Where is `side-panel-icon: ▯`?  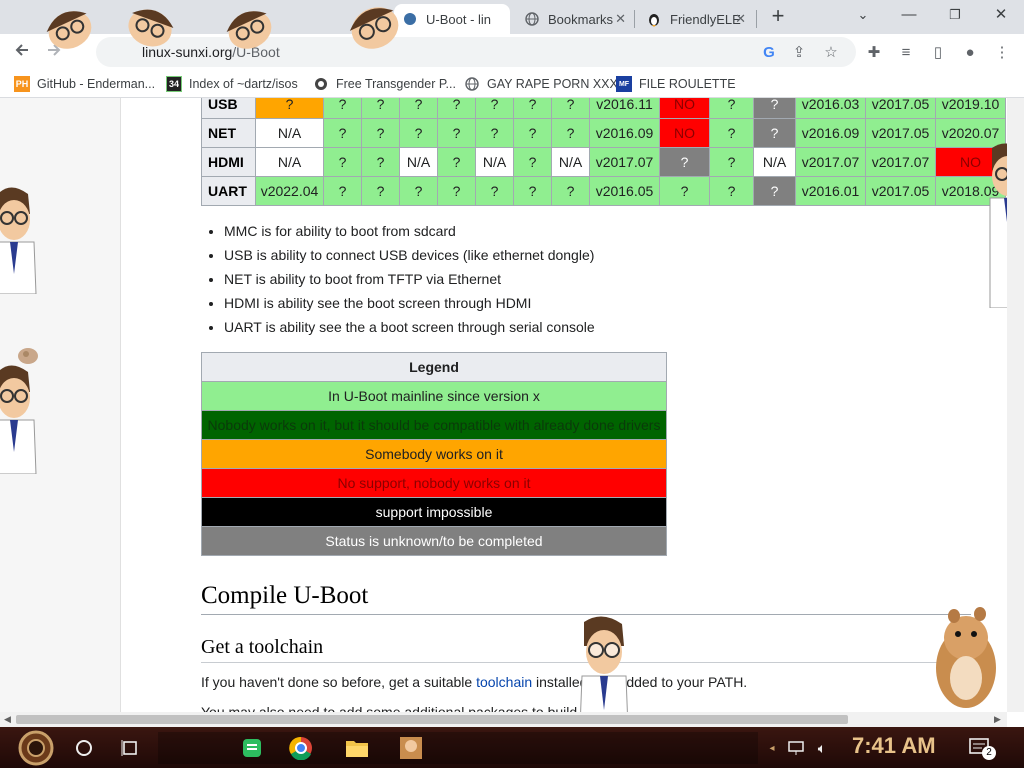
side-panel-icon: ▯ is located at coordinates (938, 53).